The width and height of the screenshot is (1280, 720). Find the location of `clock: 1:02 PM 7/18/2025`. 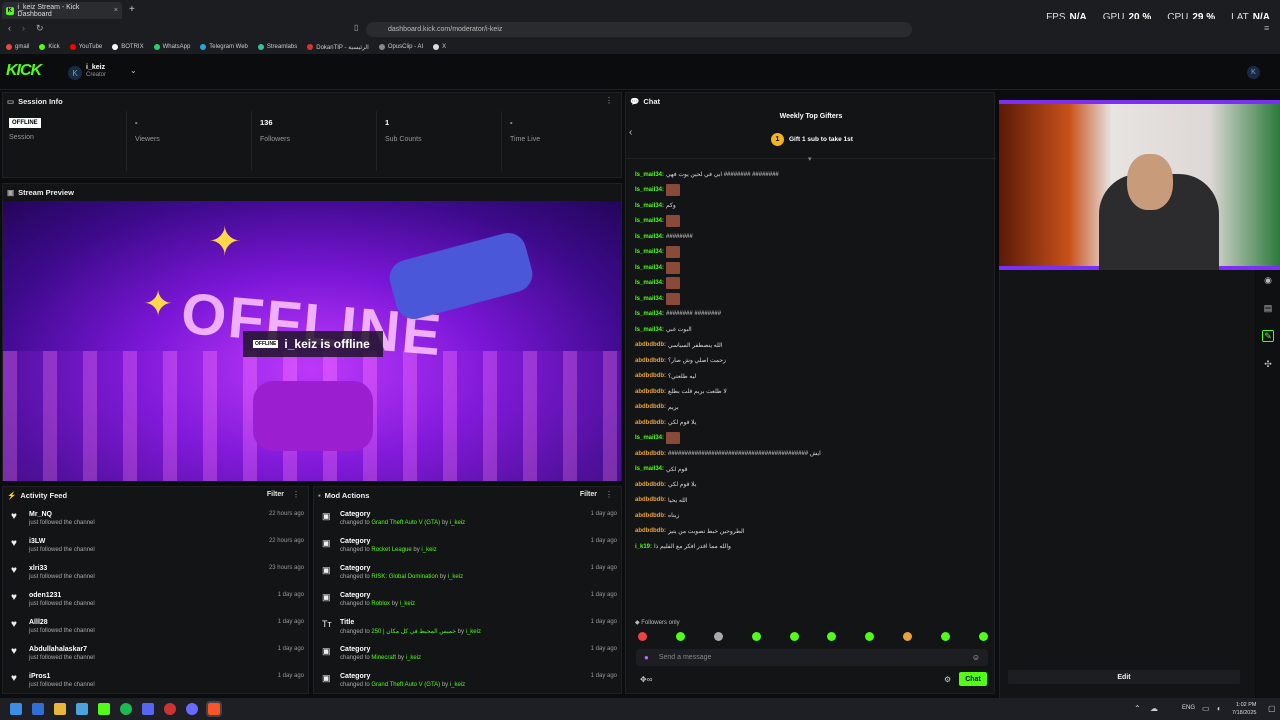

clock: 1:02 PM 7/18/2025 is located at coordinates (1244, 709).